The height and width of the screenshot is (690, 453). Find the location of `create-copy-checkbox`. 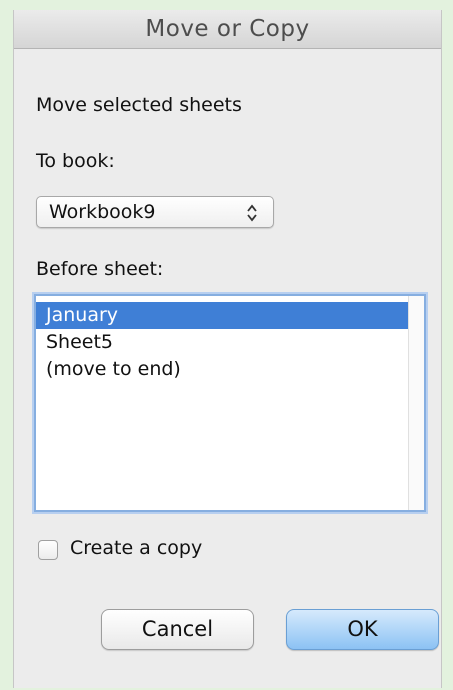

create-copy-checkbox is located at coordinates (48, 550).